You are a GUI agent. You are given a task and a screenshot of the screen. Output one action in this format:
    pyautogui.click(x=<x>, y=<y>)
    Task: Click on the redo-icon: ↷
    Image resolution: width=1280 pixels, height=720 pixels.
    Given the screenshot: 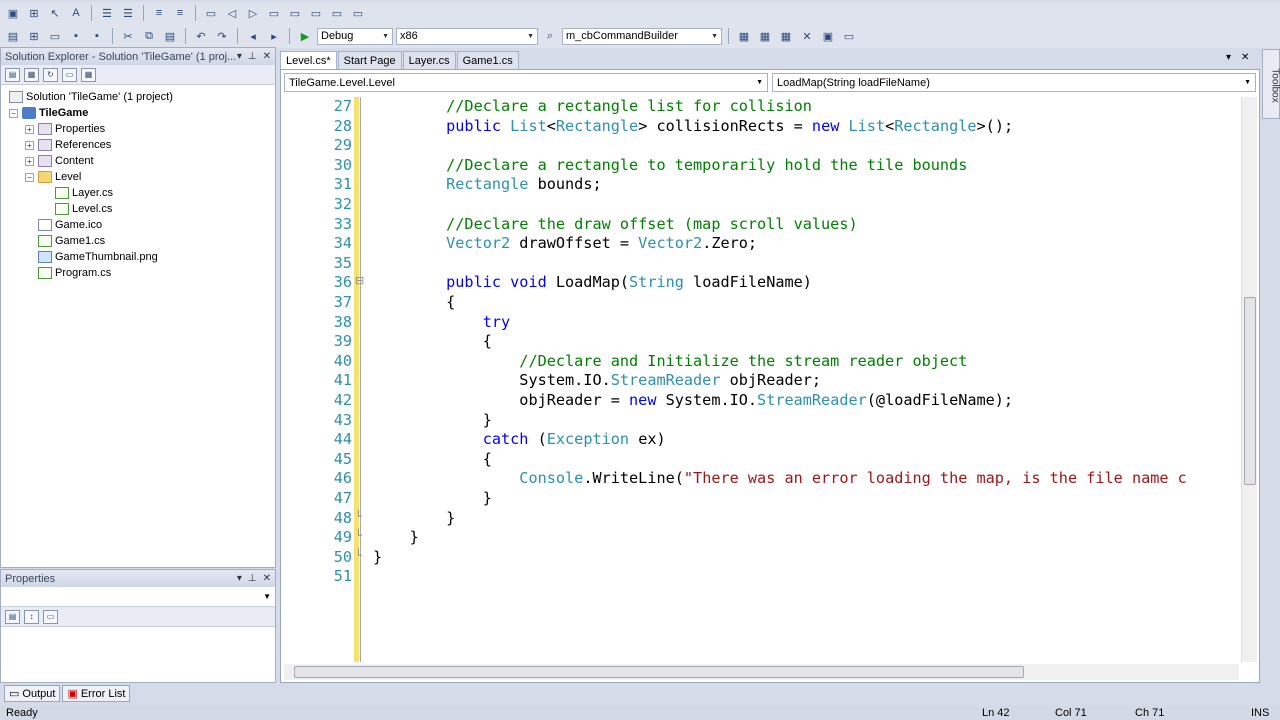 What is the action you would take?
    pyautogui.click(x=222, y=36)
    